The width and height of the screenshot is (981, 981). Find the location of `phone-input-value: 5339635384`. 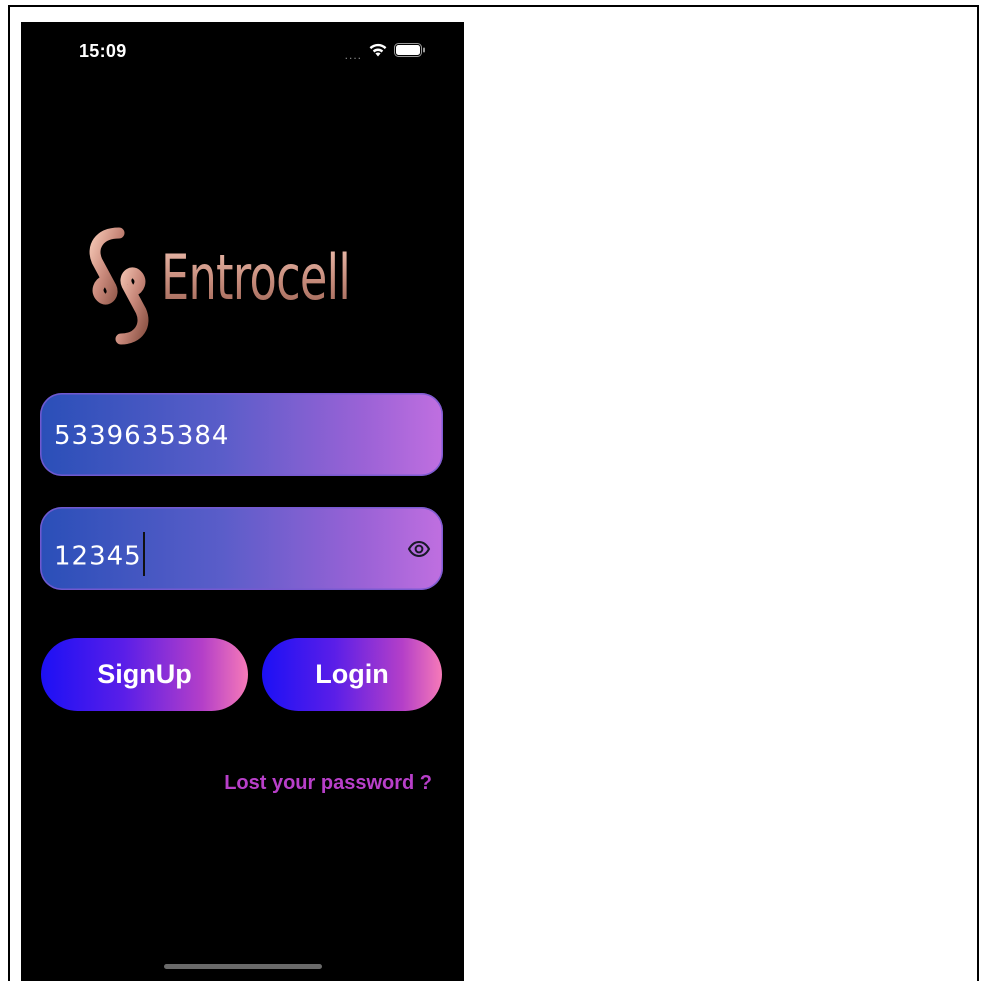

phone-input-value: 5339635384 is located at coordinates (142, 436).